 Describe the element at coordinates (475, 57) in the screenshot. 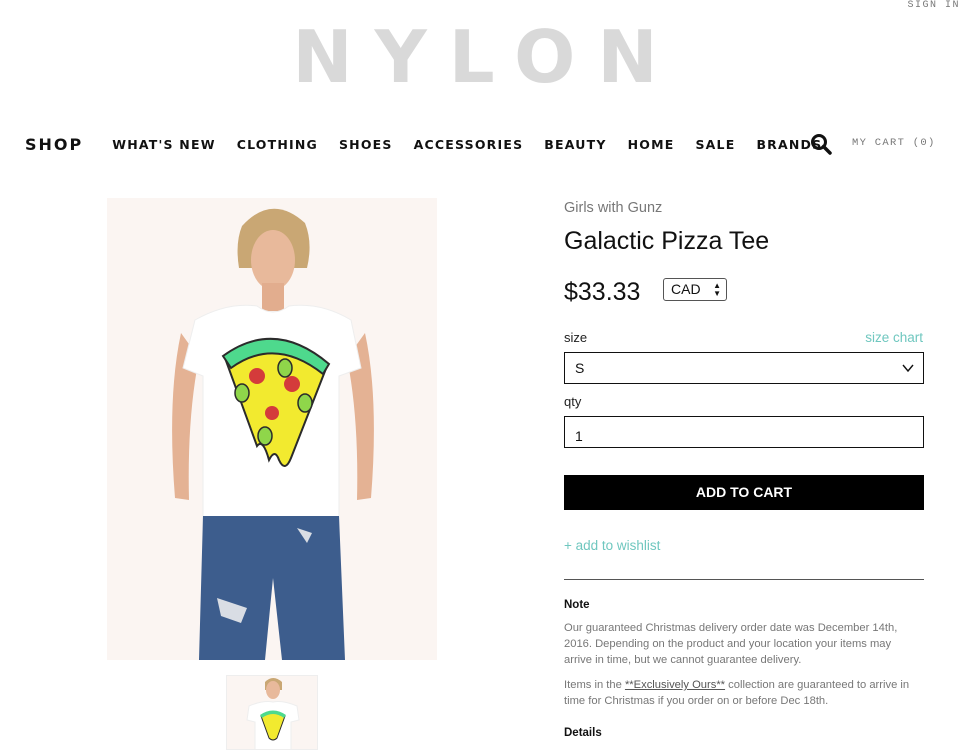

I see `site-logo: NYLON` at that location.